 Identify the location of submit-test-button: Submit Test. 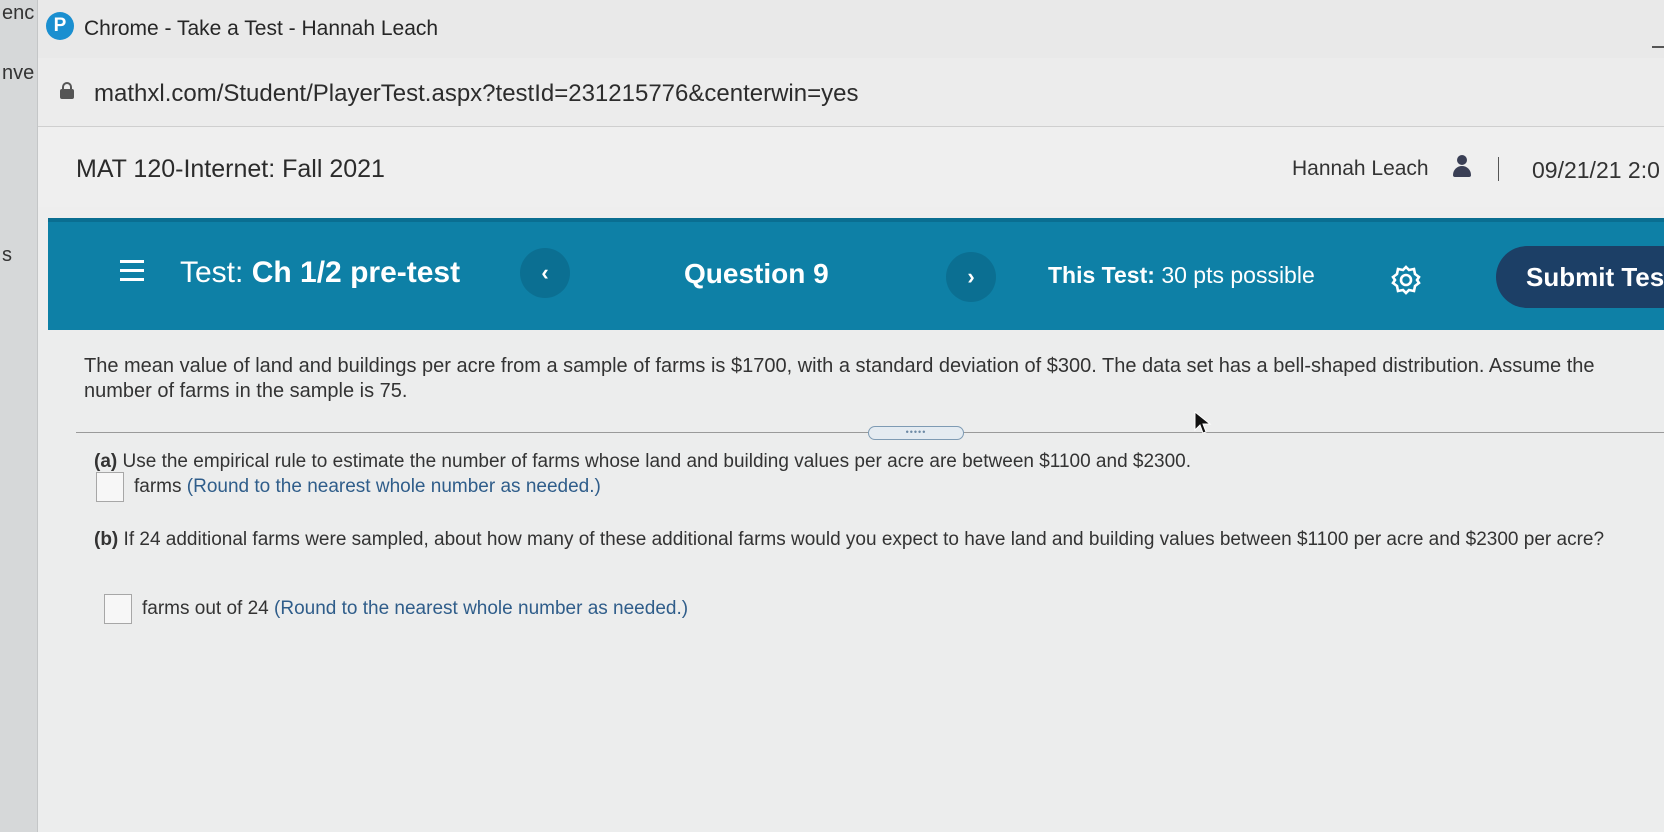
(1580, 277).